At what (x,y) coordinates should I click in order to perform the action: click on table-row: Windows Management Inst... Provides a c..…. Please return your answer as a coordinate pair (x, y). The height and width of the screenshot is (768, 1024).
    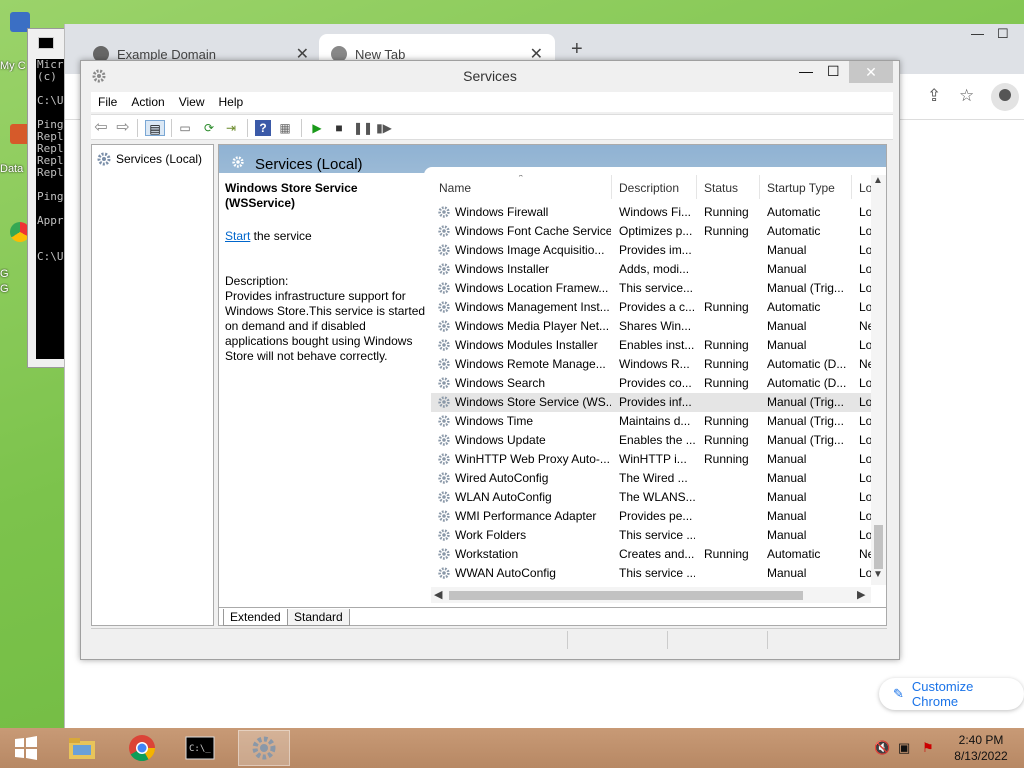
    Looking at the image, I should click on (651, 307).